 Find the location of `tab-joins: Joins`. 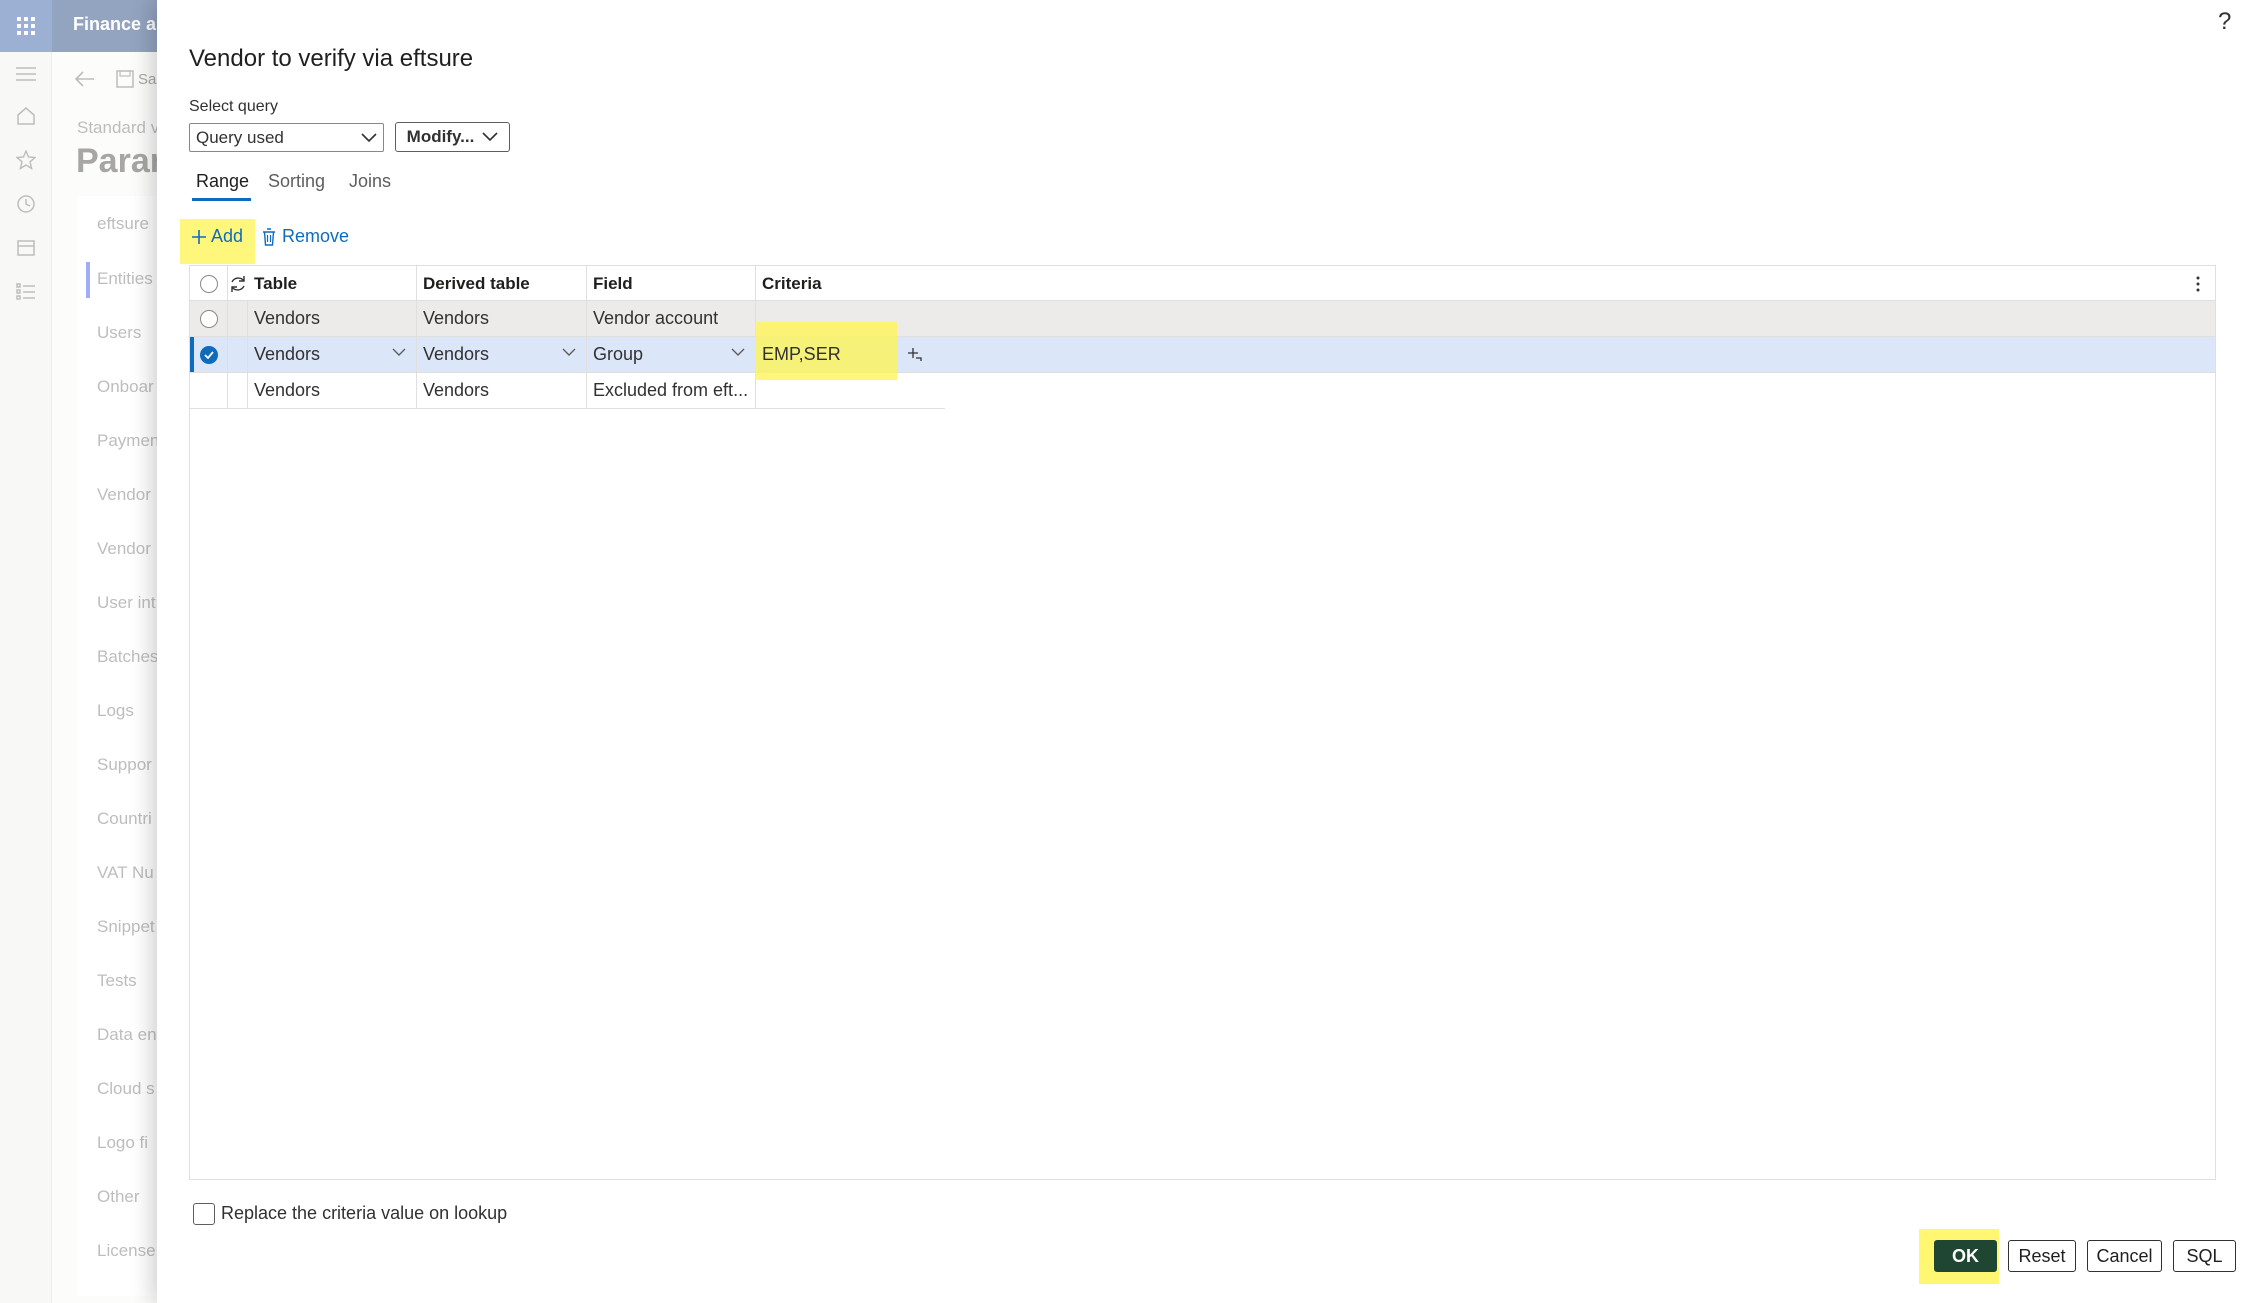

tab-joins: Joins is located at coordinates (370, 181).